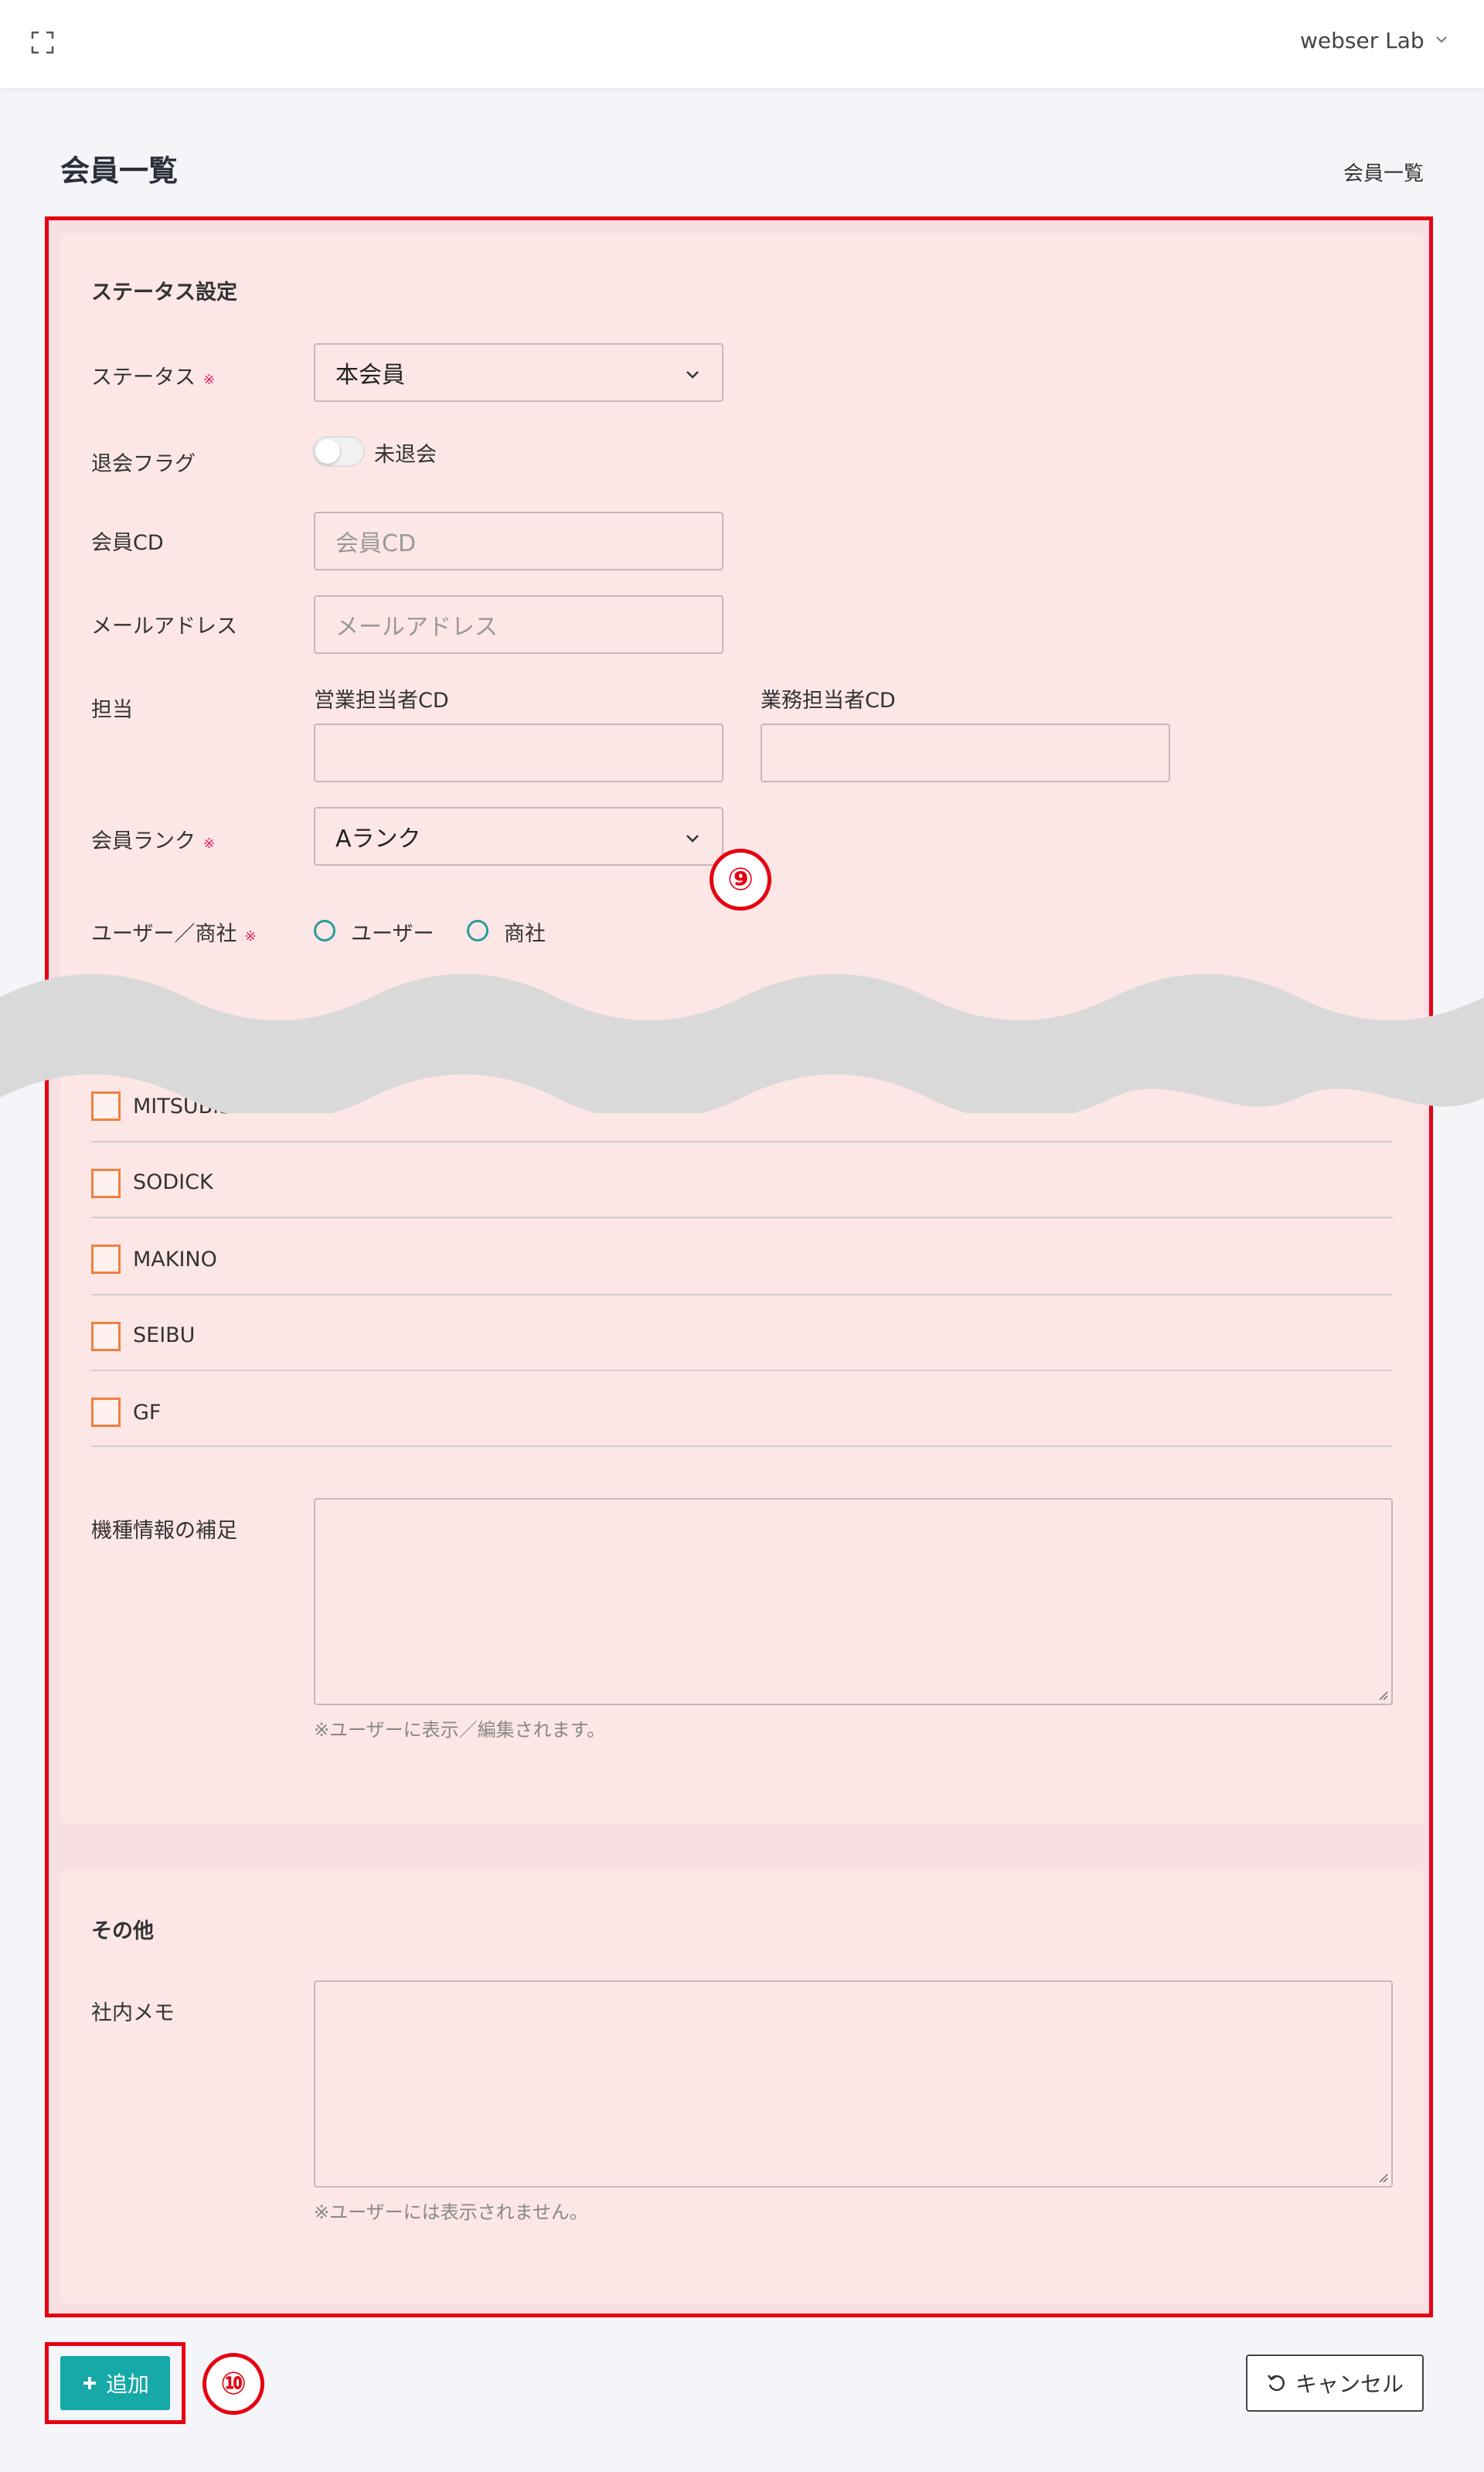  I want to click on member-cd-label: 会員CD, so click(127, 543).